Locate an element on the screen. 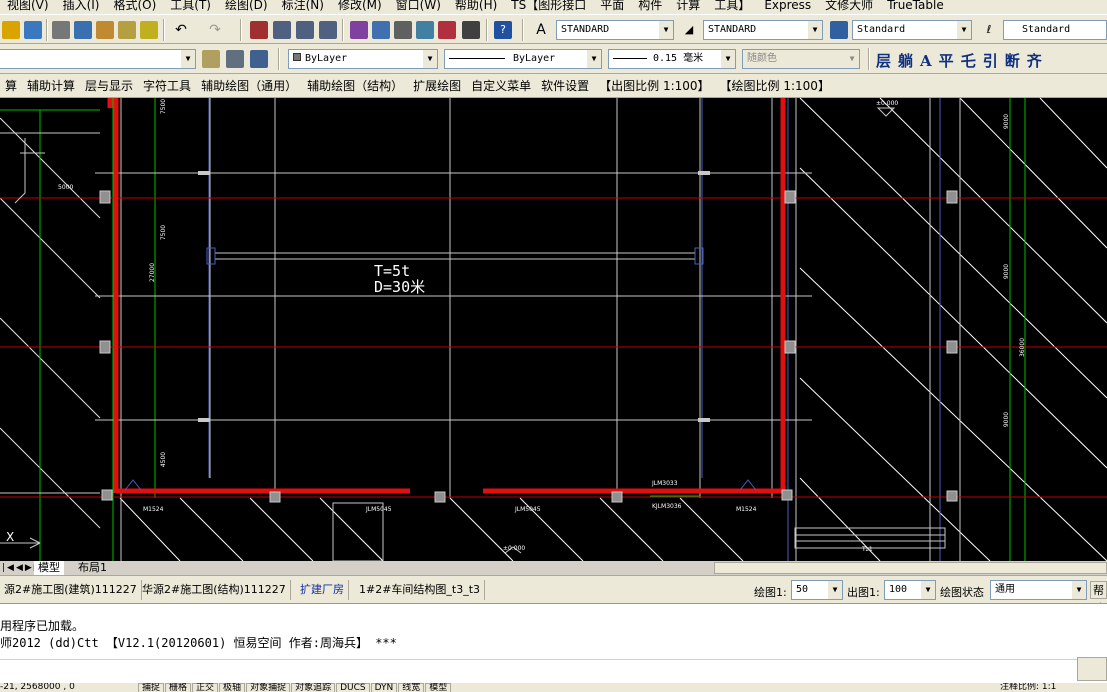 This screenshot has height=692, width=1107. command-input is located at coordinates (553, 671).